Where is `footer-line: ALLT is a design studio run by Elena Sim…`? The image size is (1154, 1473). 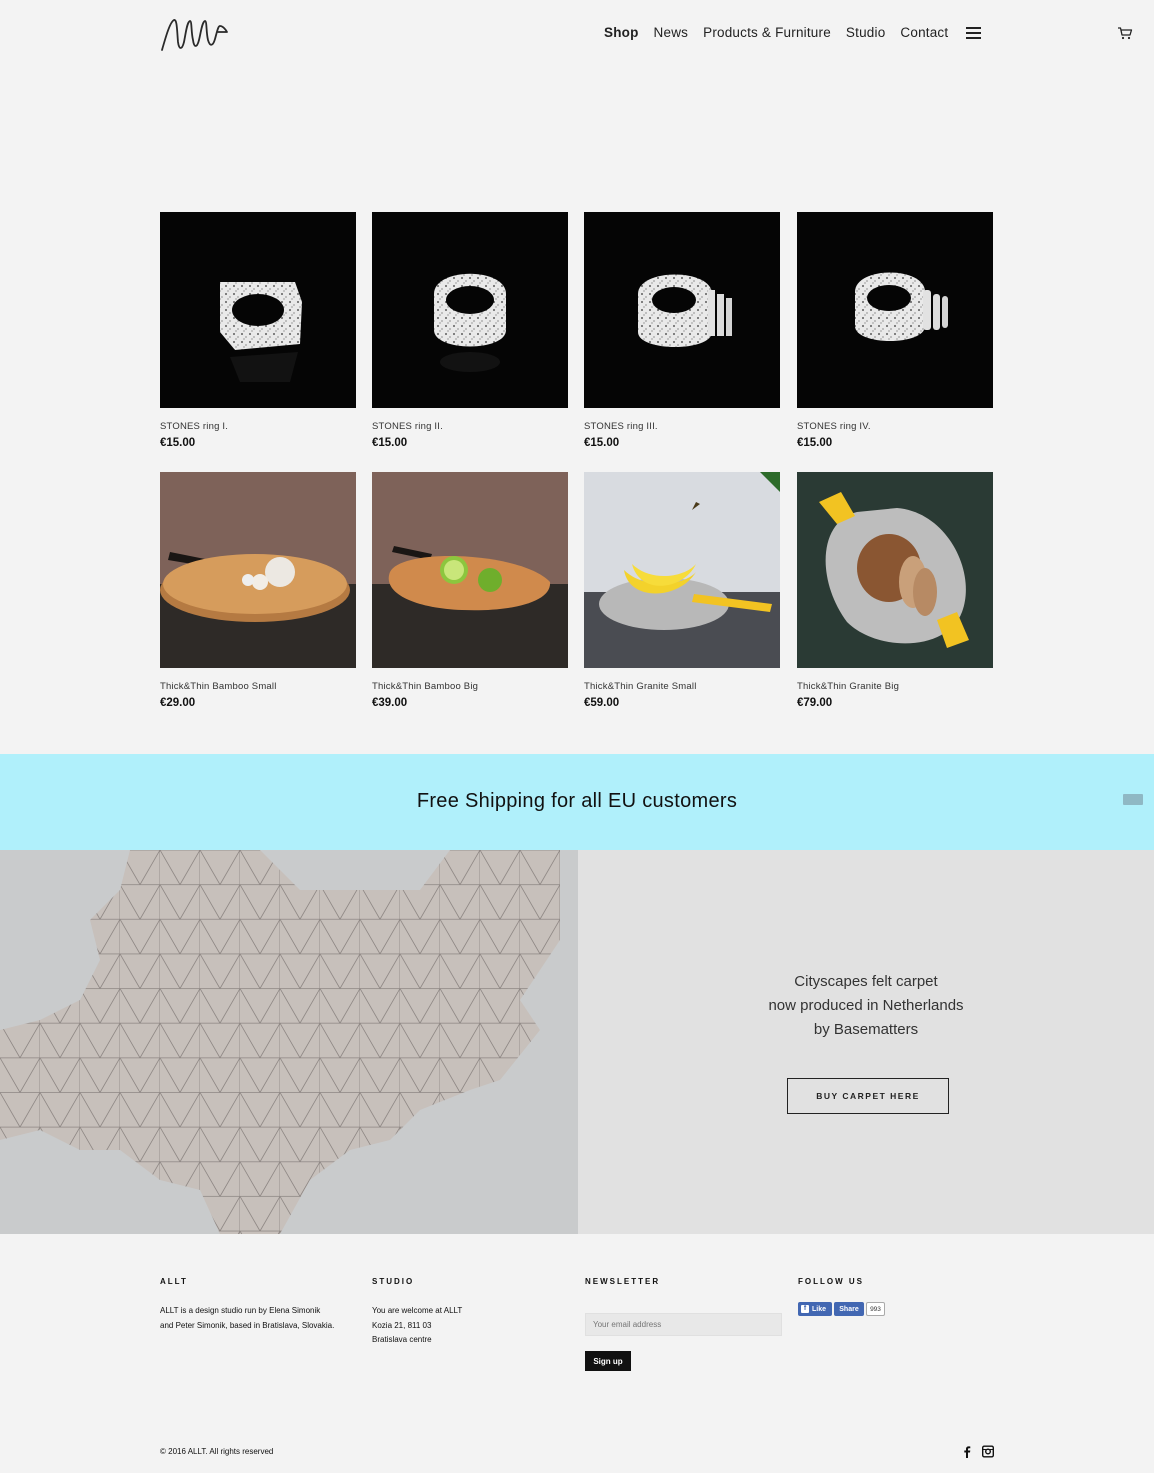
footer-line: ALLT is a design studio run by Elena Sim… is located at coordinates (240, 1310).